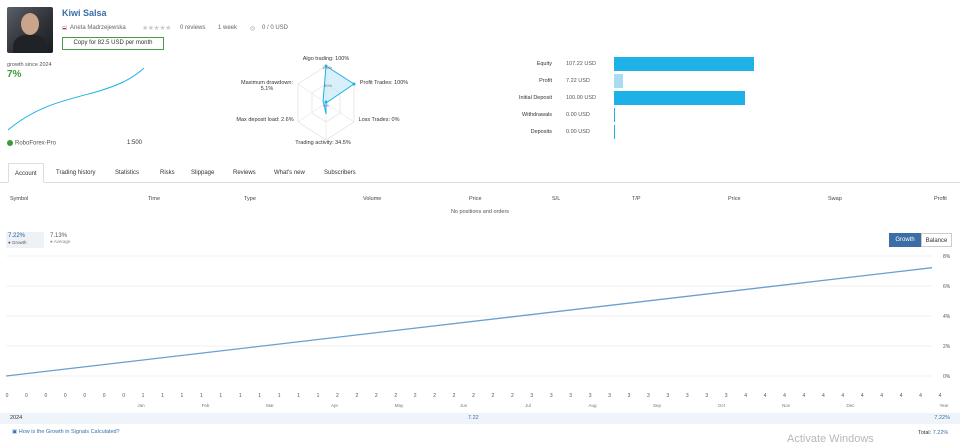 The width and height of the screenshot is (960, 446). Describe the element at coordinates (64, 28) in the screenshot. I see `country-flag-icon` at that location.